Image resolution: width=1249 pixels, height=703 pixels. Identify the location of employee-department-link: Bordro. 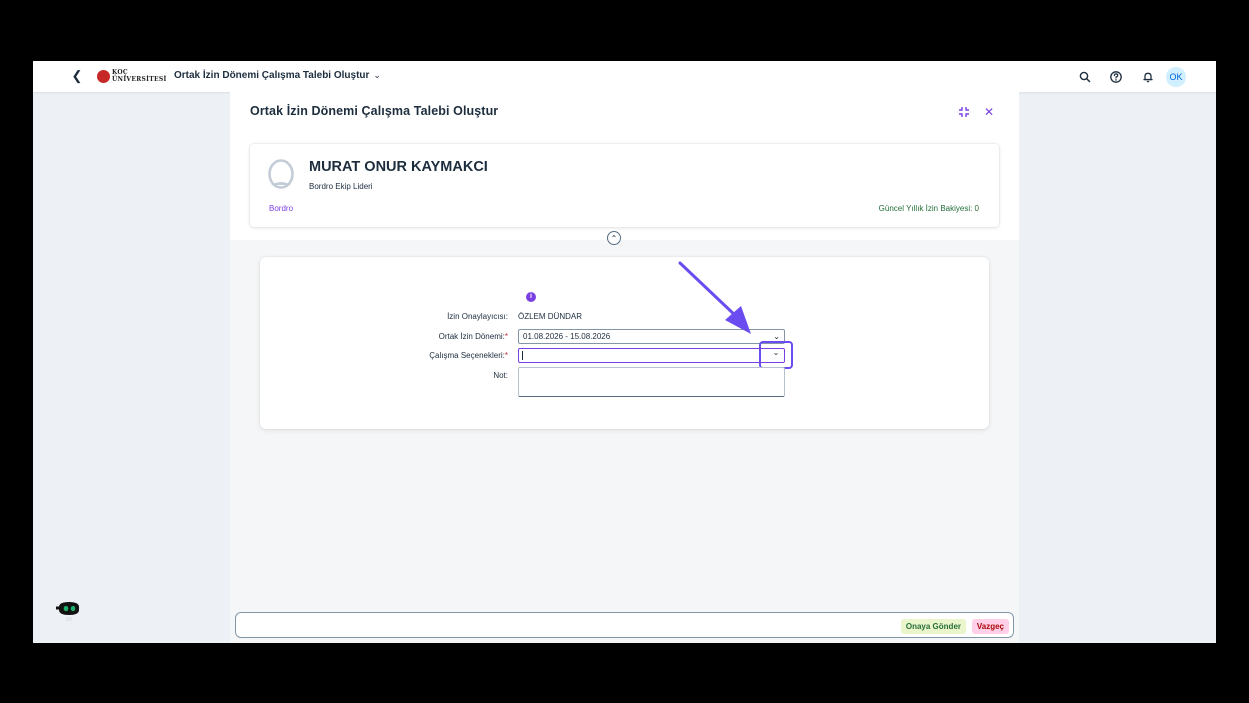
(281, 208).